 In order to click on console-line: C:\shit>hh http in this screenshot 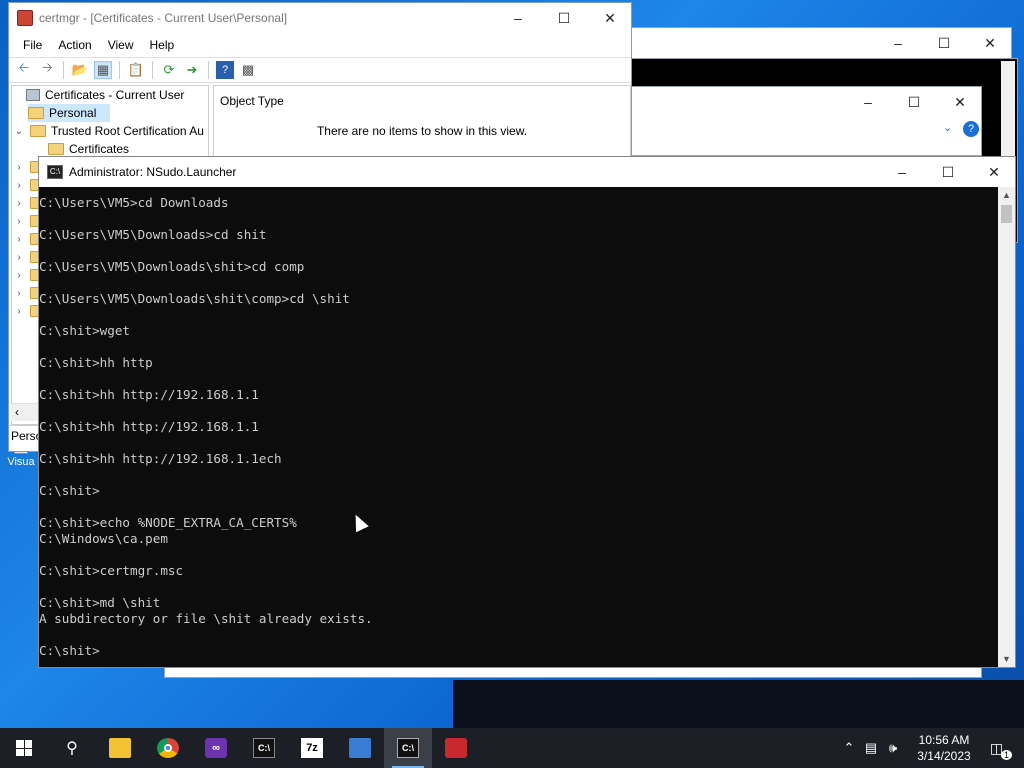, I will do `click(96, 362)`.